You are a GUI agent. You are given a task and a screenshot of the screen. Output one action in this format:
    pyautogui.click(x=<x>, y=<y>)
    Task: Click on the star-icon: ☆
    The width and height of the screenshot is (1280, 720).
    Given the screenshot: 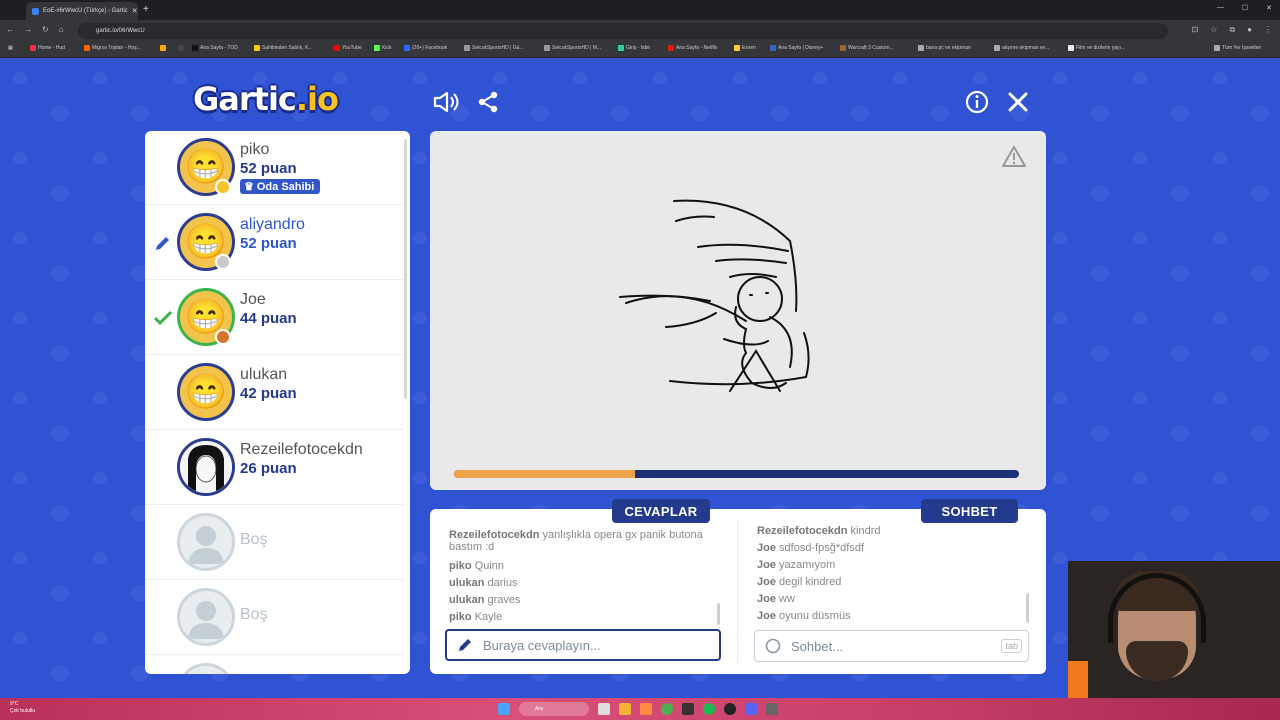 What is the action you would take?
    pyautogui.click(x=1213, y=30)
    